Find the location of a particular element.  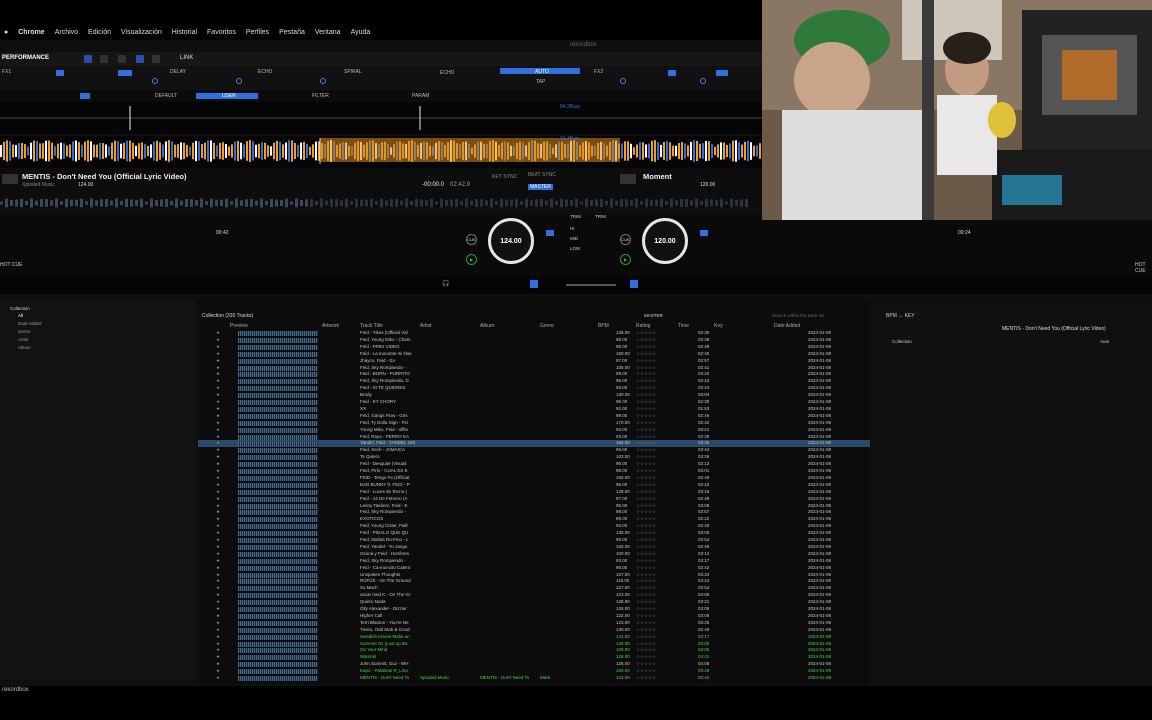

fx-on-button is located at coordinates (85, 96).